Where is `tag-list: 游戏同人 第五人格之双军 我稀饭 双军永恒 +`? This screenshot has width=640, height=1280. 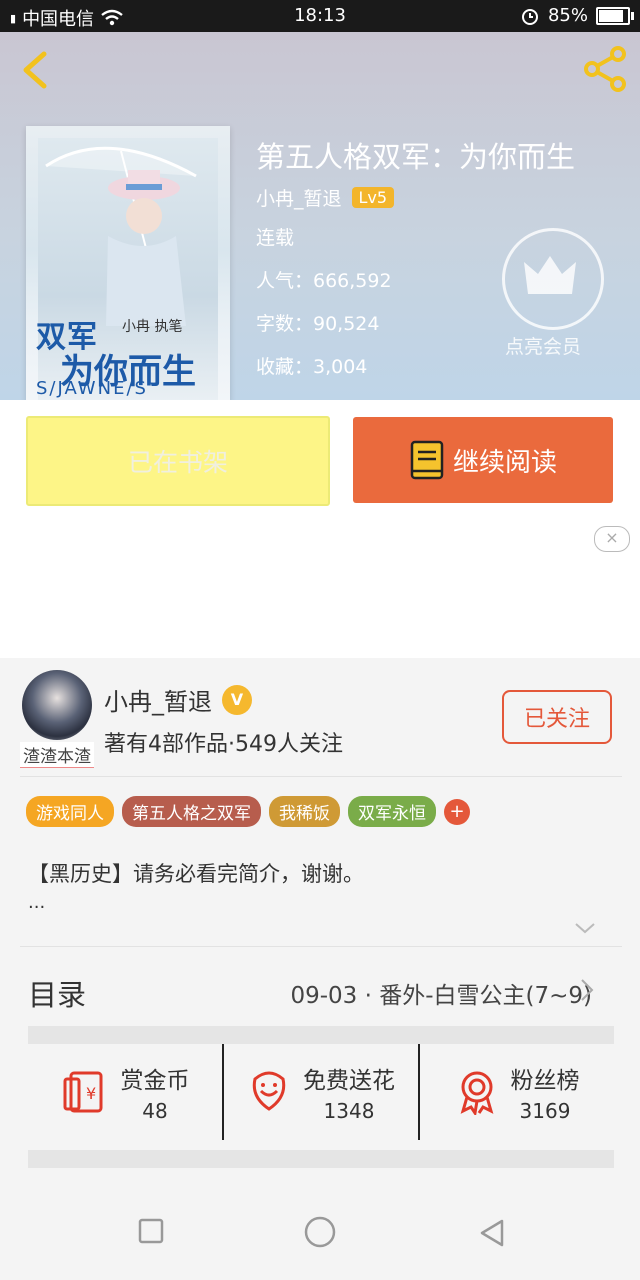
tag-list: 游戏同人 第五人格之双军 我稀饭 双军永恒 + is located at coordinates (248, 811).